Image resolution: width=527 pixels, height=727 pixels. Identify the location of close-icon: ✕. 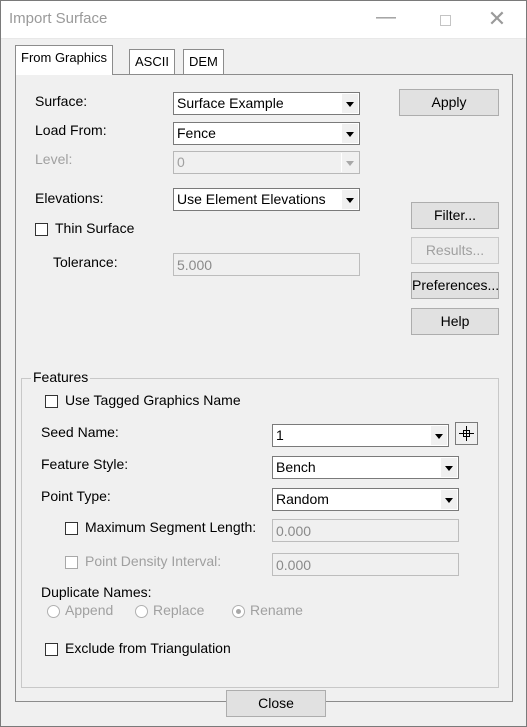
(497, 18).